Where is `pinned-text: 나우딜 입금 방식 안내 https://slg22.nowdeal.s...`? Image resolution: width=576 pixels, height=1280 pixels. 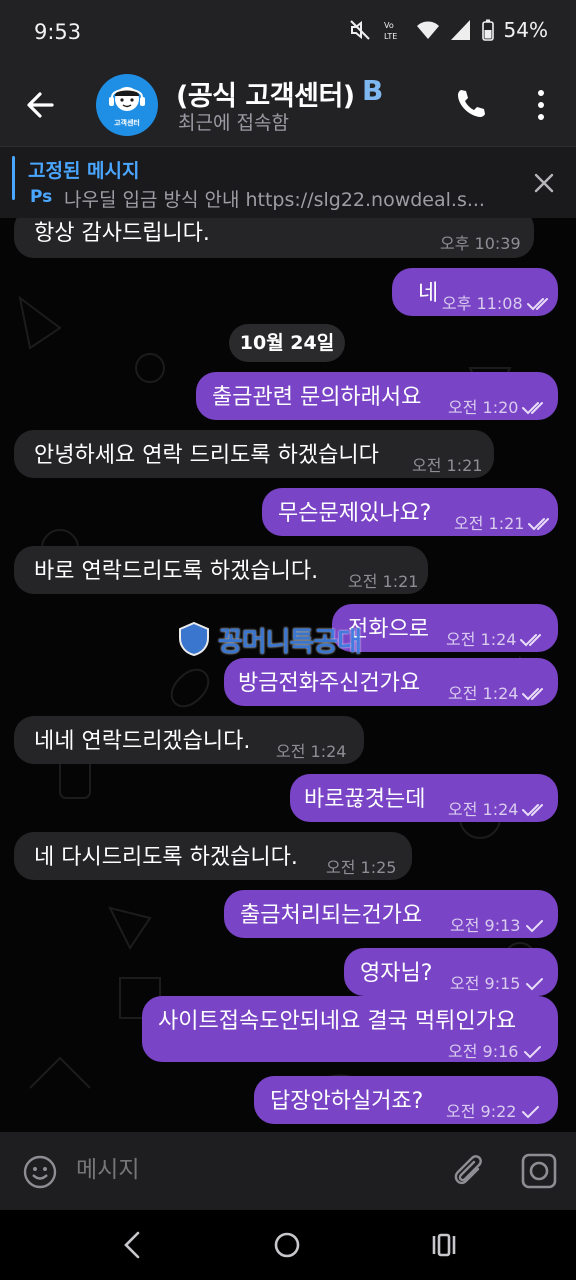 pinned-text: 나우딜 입금 방식 안내 https://slg22.nowdeal.s... is located at coordinates (274, 200).